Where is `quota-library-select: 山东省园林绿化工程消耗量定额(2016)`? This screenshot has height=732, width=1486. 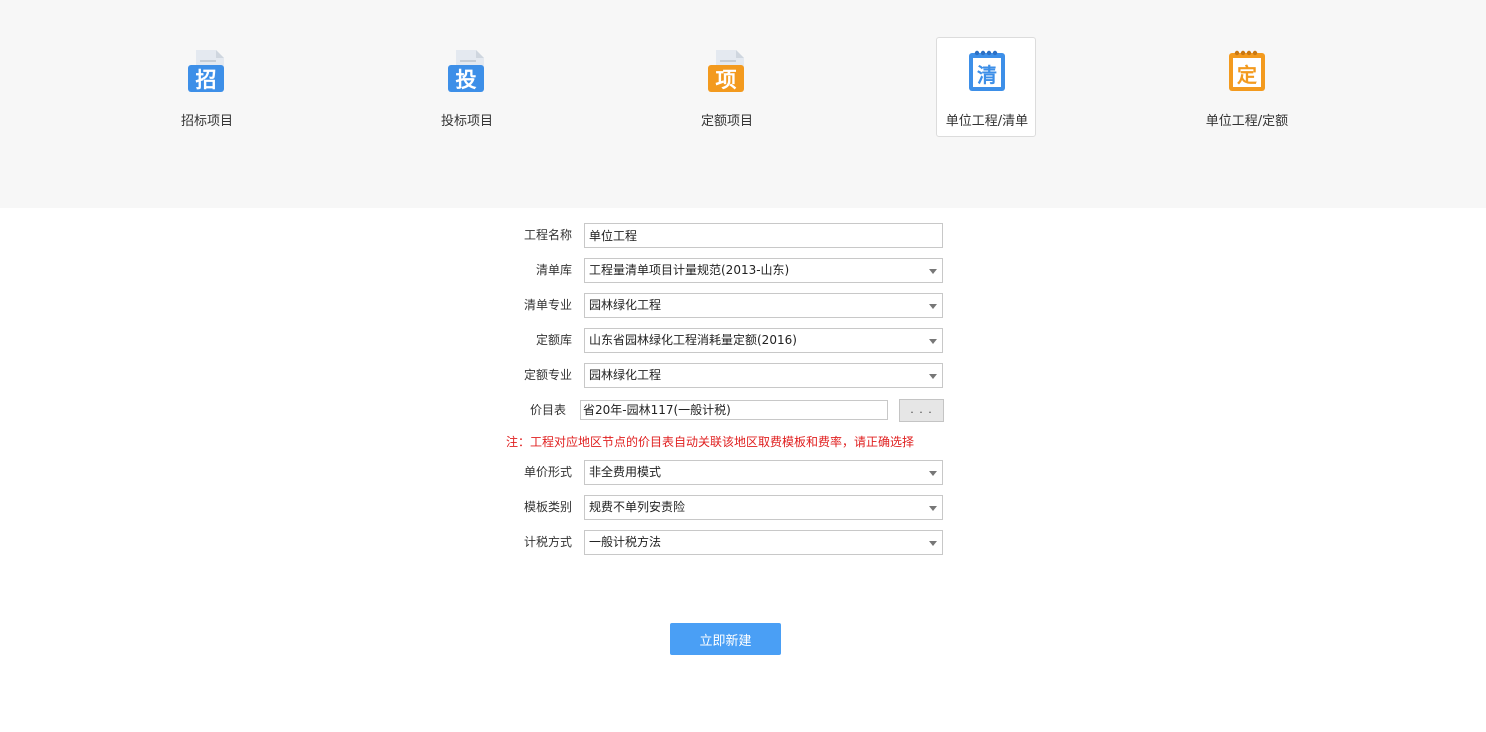
quota-library-select: 山东省园林绿化工程消耗量定额(2016) is located at coordinates (763, 340).